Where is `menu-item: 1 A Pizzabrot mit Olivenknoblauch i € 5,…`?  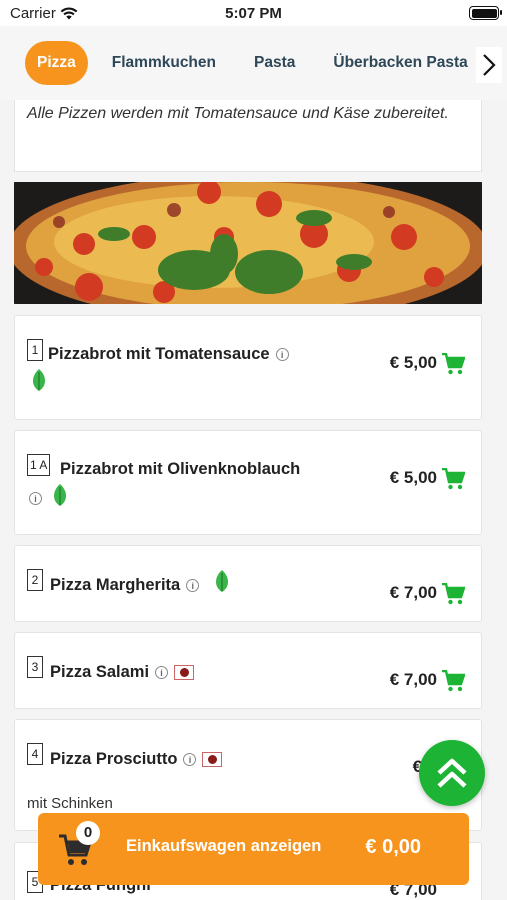
menu-item: 1 A Pizzabrot mit Olivenknoblauch i € 5,… is located at coordinates (248, 482).